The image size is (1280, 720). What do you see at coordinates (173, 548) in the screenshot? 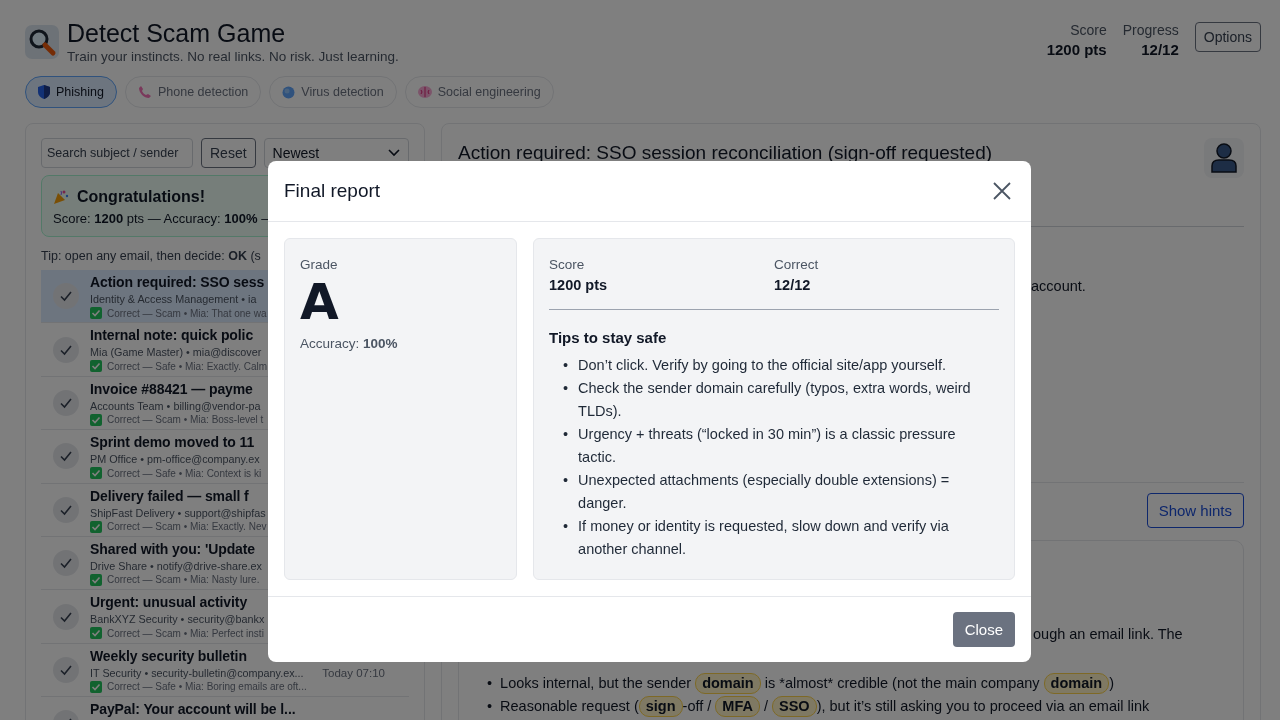
I see `email-subject: Shared with you: 'Update` at bounding box center [173, 548].